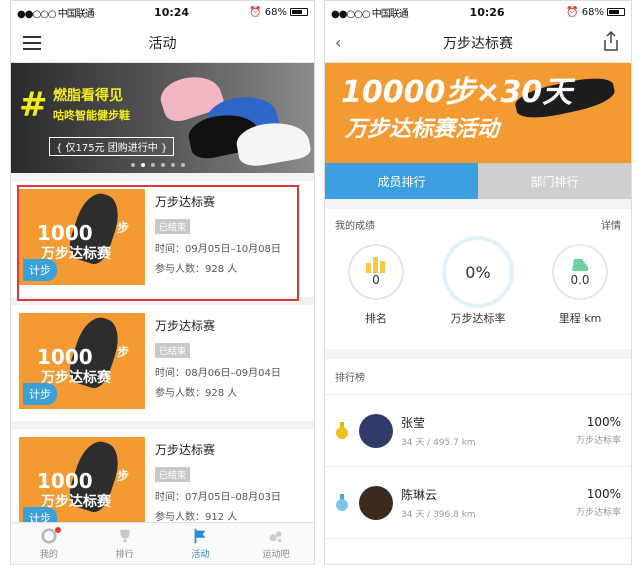 This screenshot has width=640, height=565. Describe the element at coordinates (438, 442) in the screenshot. I see `member-stats: 34 天 / 495.7 km` at that location.